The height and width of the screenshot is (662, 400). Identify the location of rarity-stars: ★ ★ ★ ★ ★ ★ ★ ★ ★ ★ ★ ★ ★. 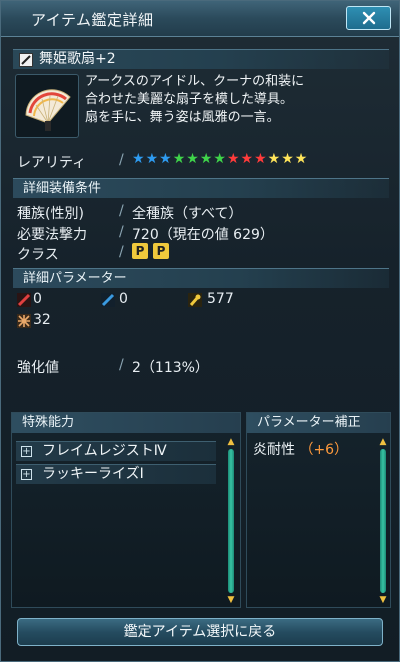
(219, 159).